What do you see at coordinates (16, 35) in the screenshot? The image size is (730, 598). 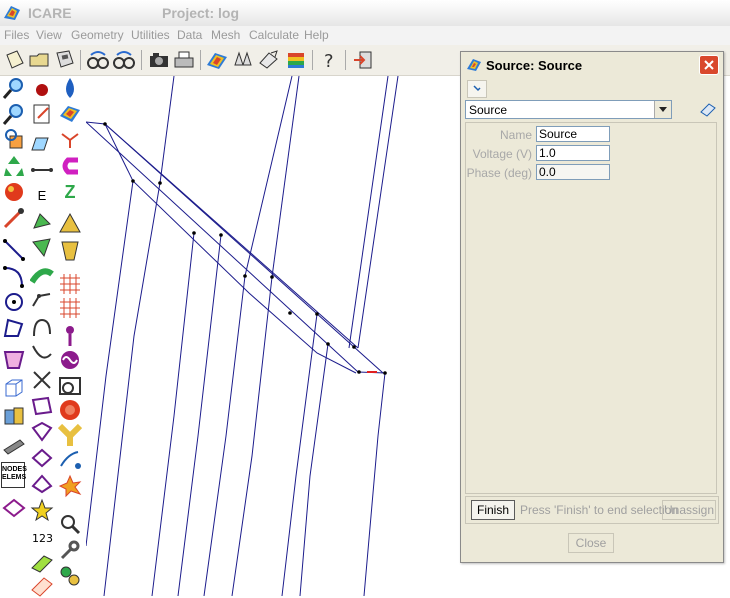 I see `menu-files: Files` at bounding box center [16, 35].